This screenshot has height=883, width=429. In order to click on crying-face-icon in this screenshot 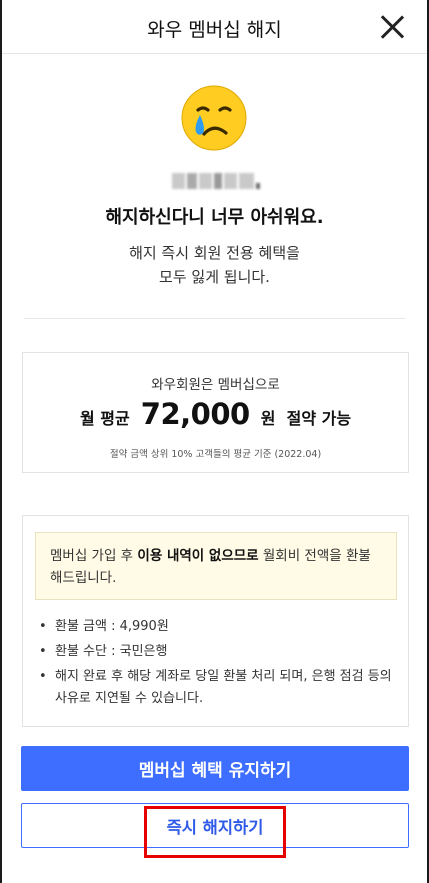, I will do `click(214, 118)`.